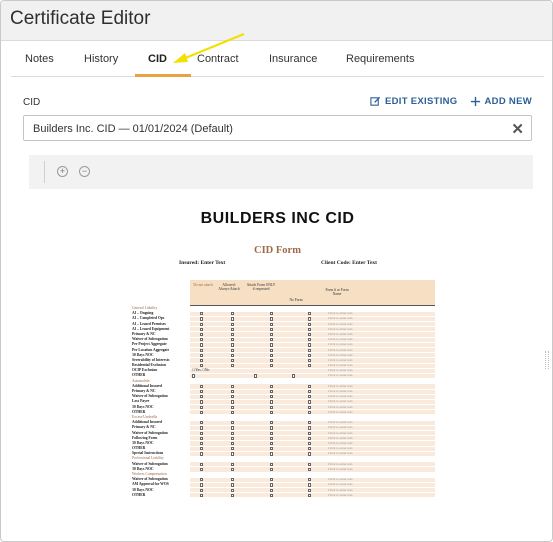 The image size is (553, 542). Describe the element at coordinates (501, 101) in the screenshot. I see `add-new-button: ADD NEW` at that location.